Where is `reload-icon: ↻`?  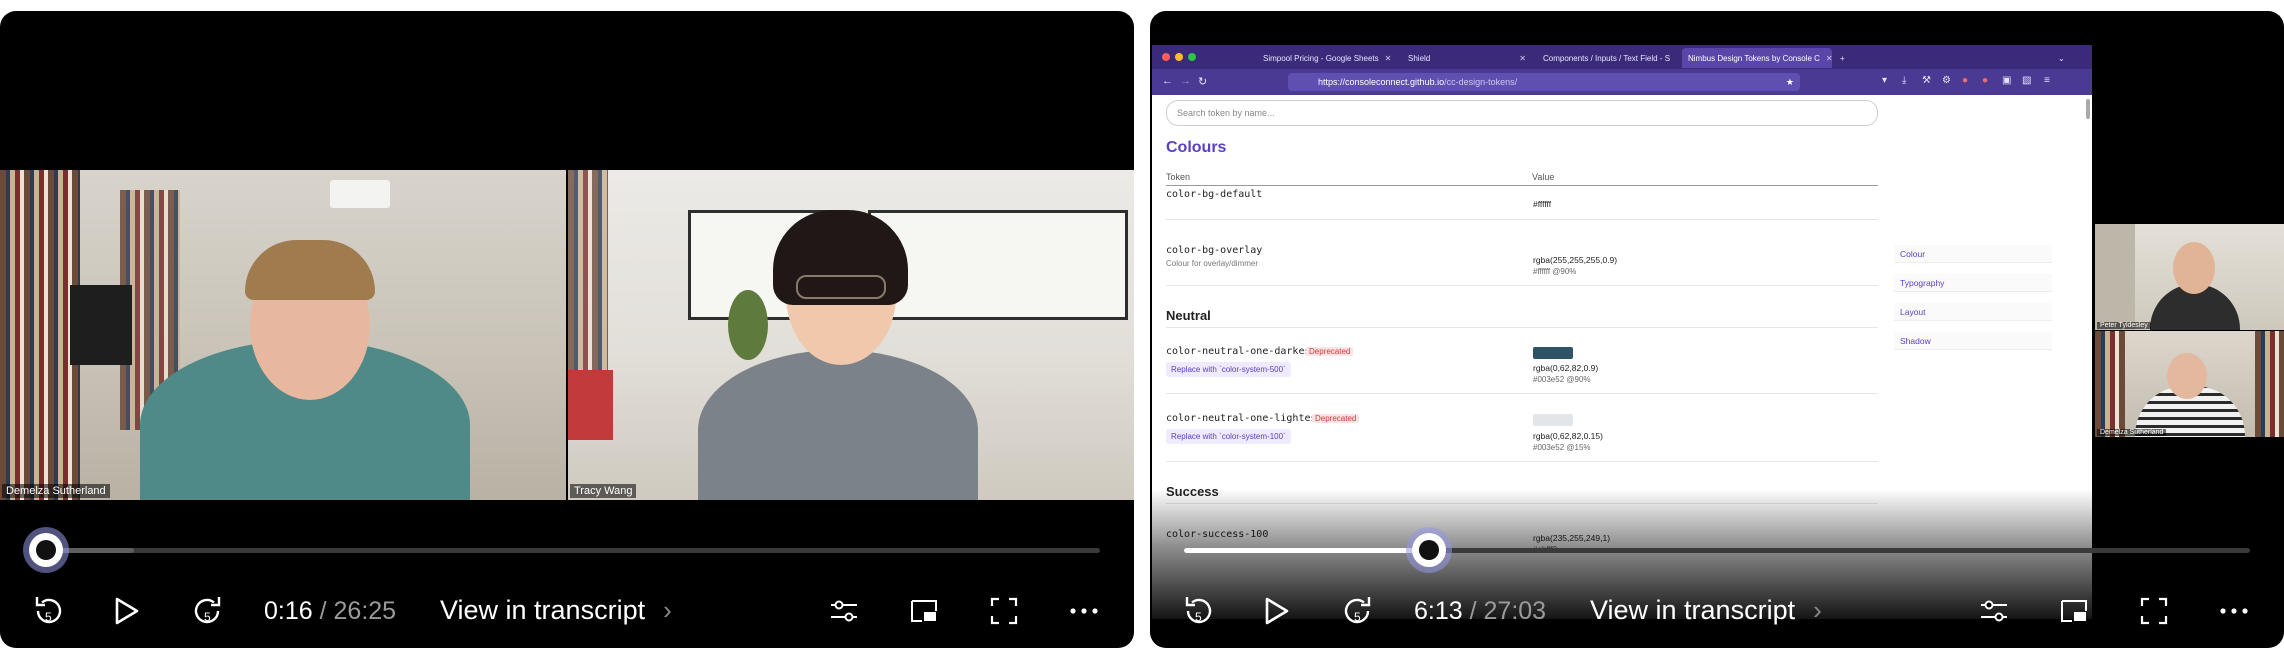
reload-icon: ↻ is located at coordinates (1202, 81).